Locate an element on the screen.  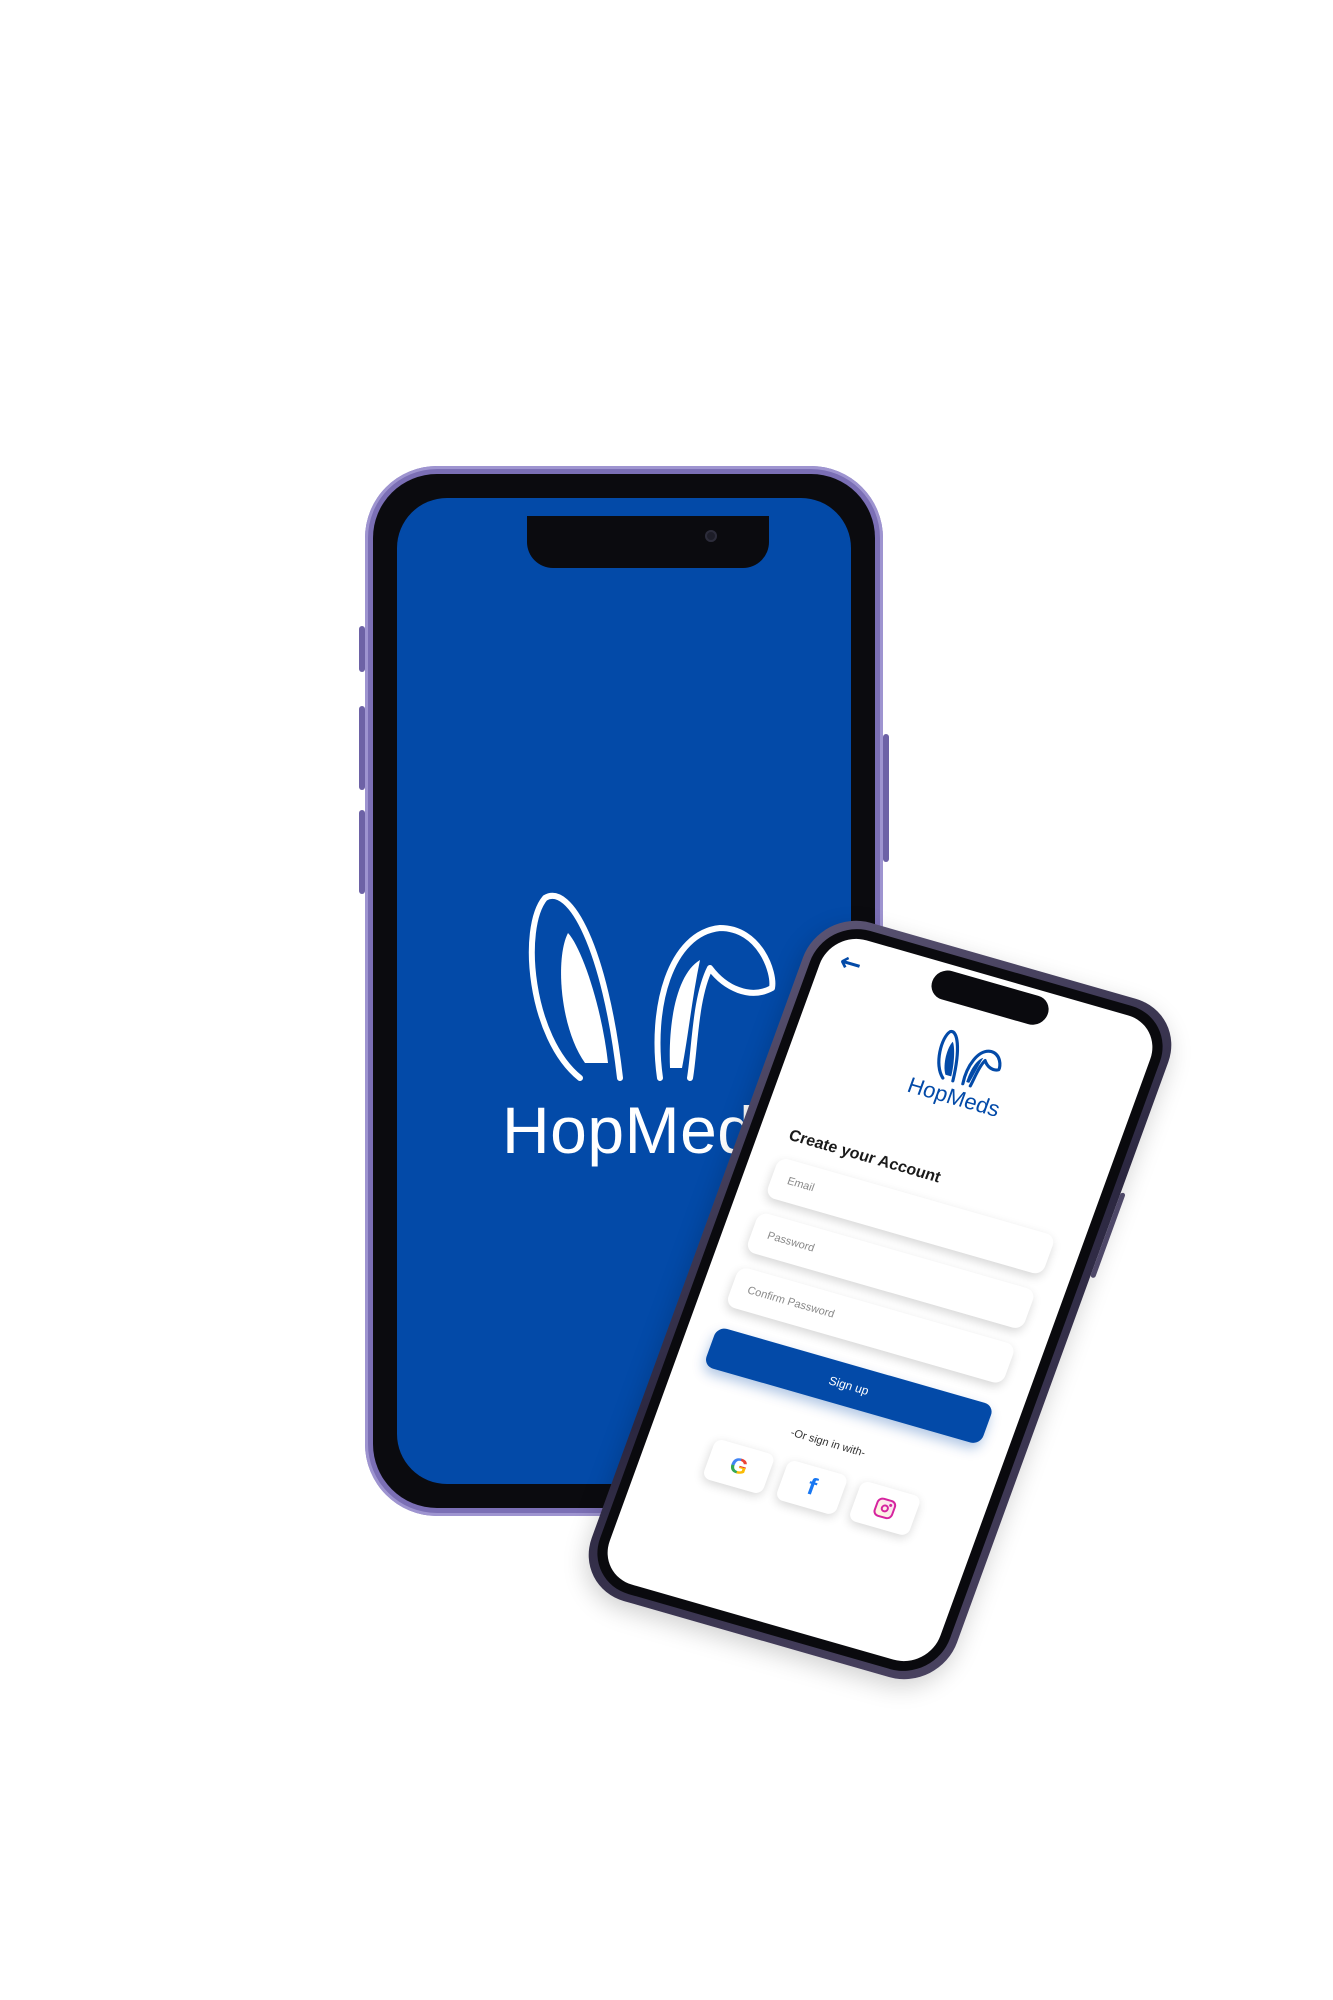
phone-notch is located at coordinates (648, 542).